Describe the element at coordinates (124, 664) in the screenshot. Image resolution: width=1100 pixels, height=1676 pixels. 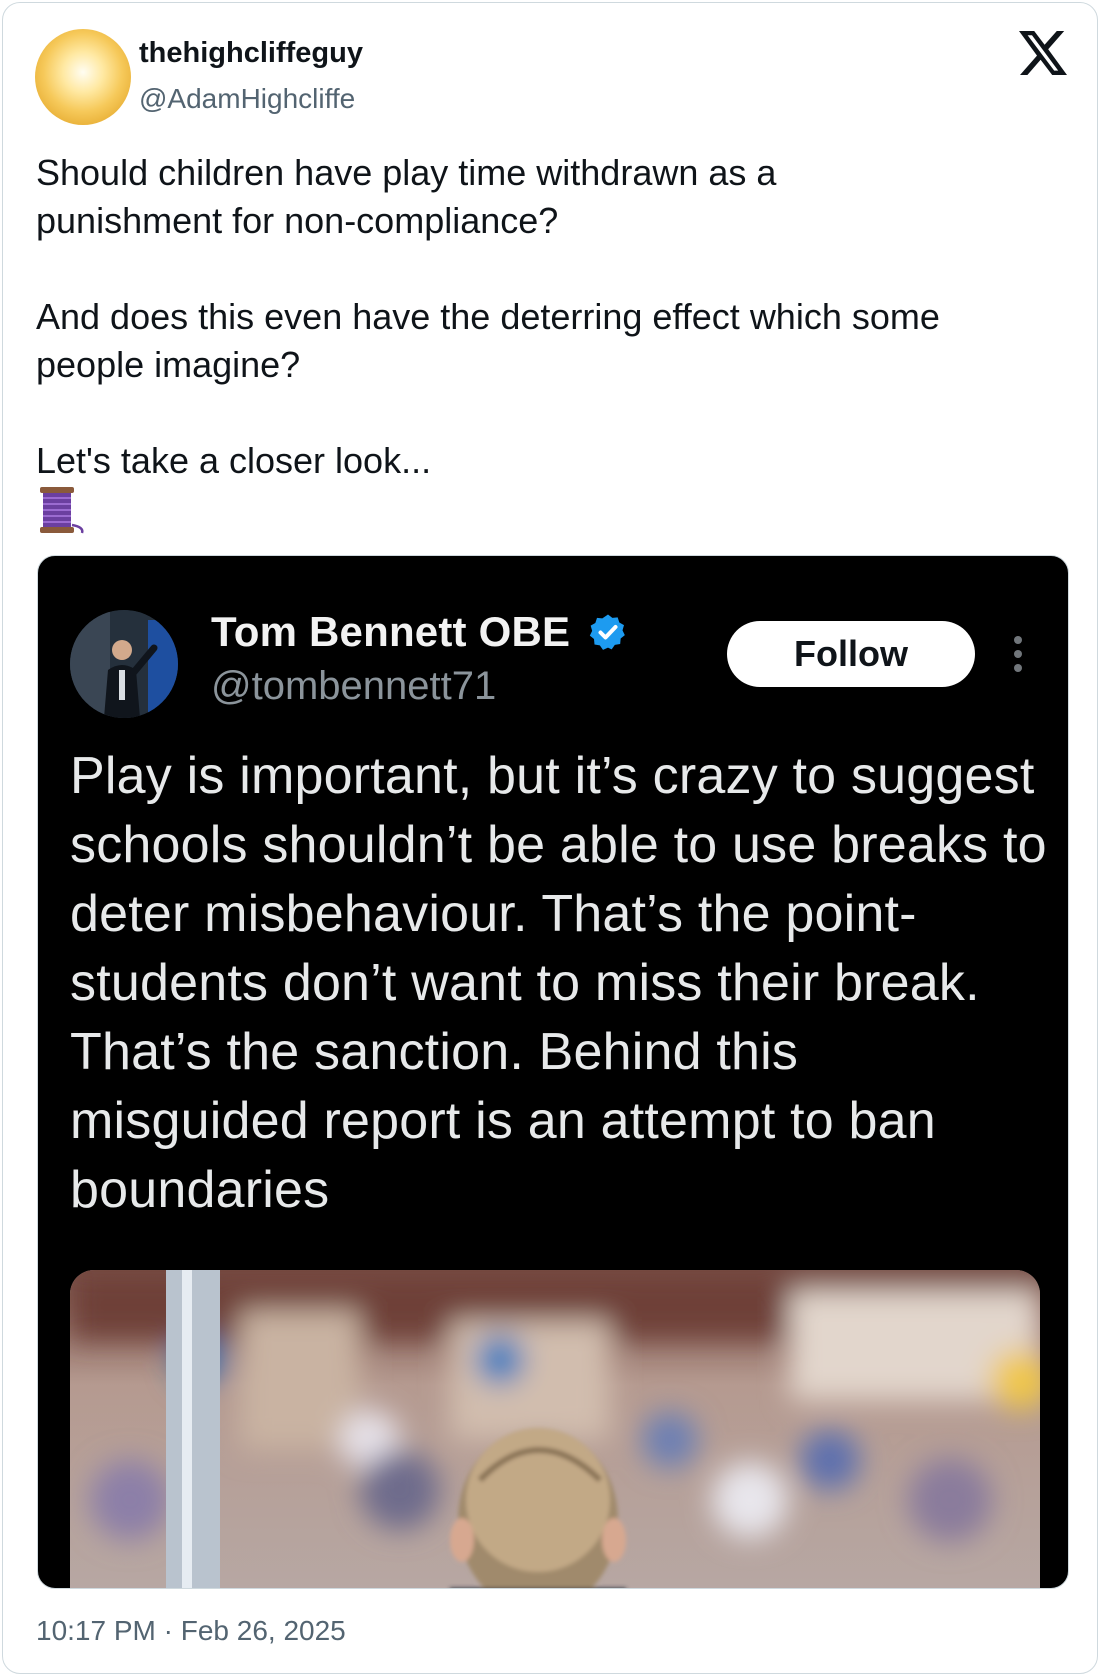
I see `quoted-avatar` at that location.